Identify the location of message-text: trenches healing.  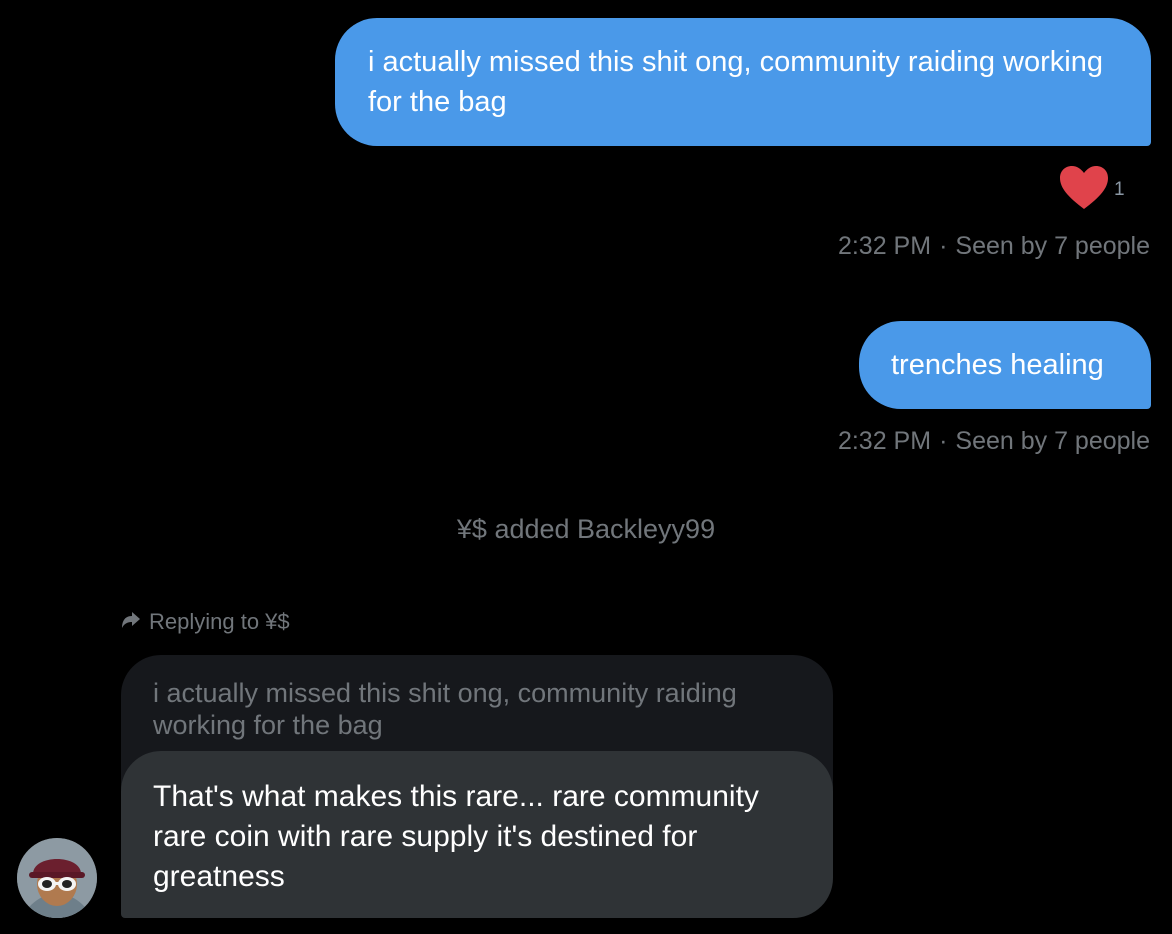
(997, 365).